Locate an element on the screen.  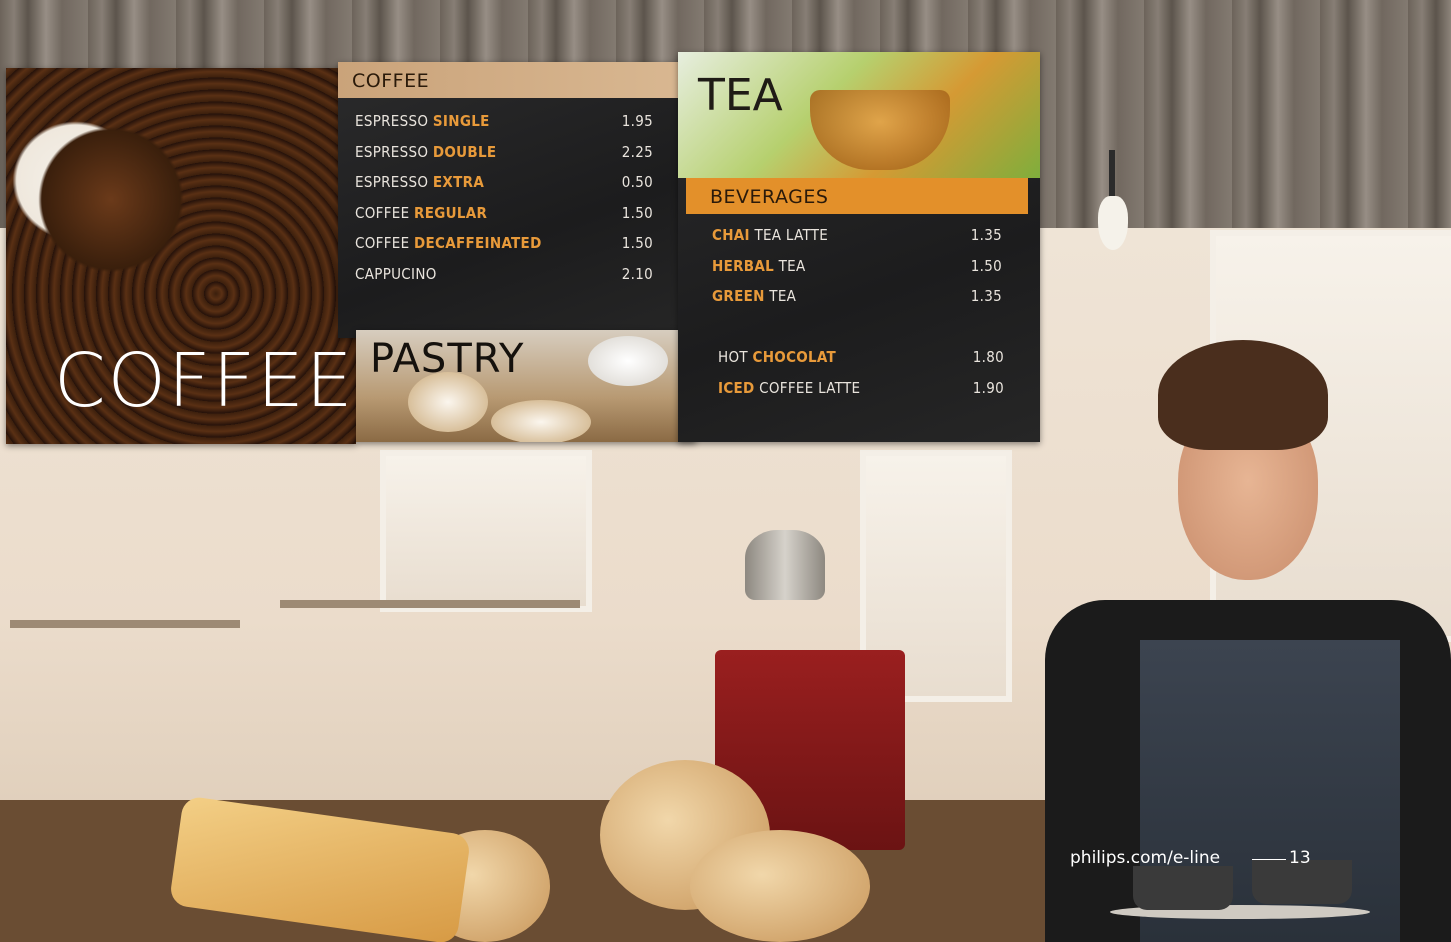
menu-item: CHAI TEA LATTE 1.35 is located at coordinates (857, 241).